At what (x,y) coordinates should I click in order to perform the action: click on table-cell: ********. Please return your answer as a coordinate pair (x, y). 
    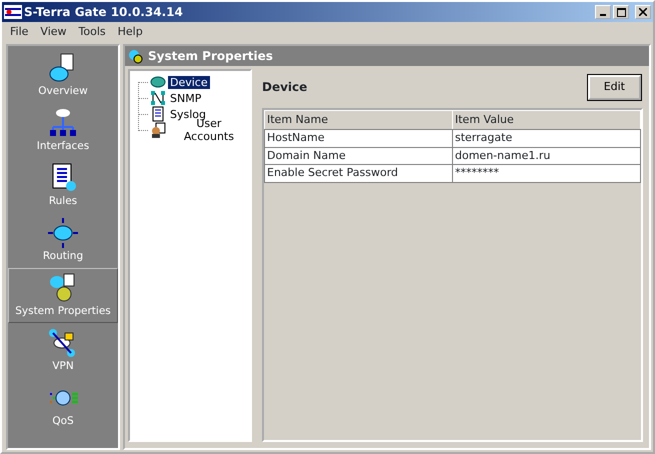
    Looking at the image, I should click on (546, 173).